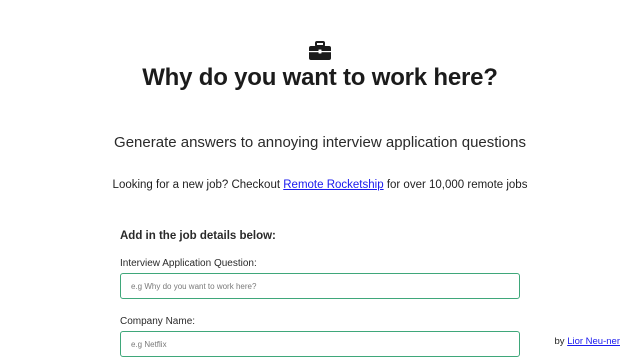 The height and width of the screenshot is (360, 640). I want to click on company-field-group: Company Name:, so click(320, 336).